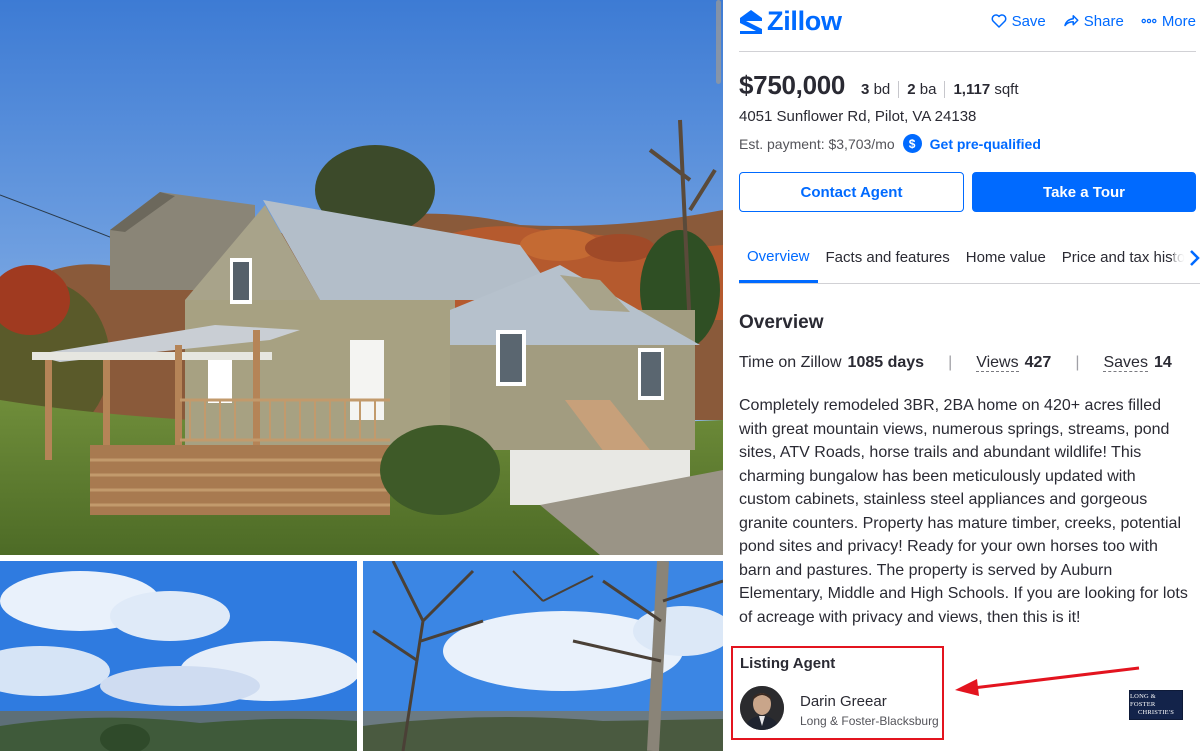 This screenshot has height=751, width=1200. I want to click on beds-fact: 3 bd, so click(879, 89).